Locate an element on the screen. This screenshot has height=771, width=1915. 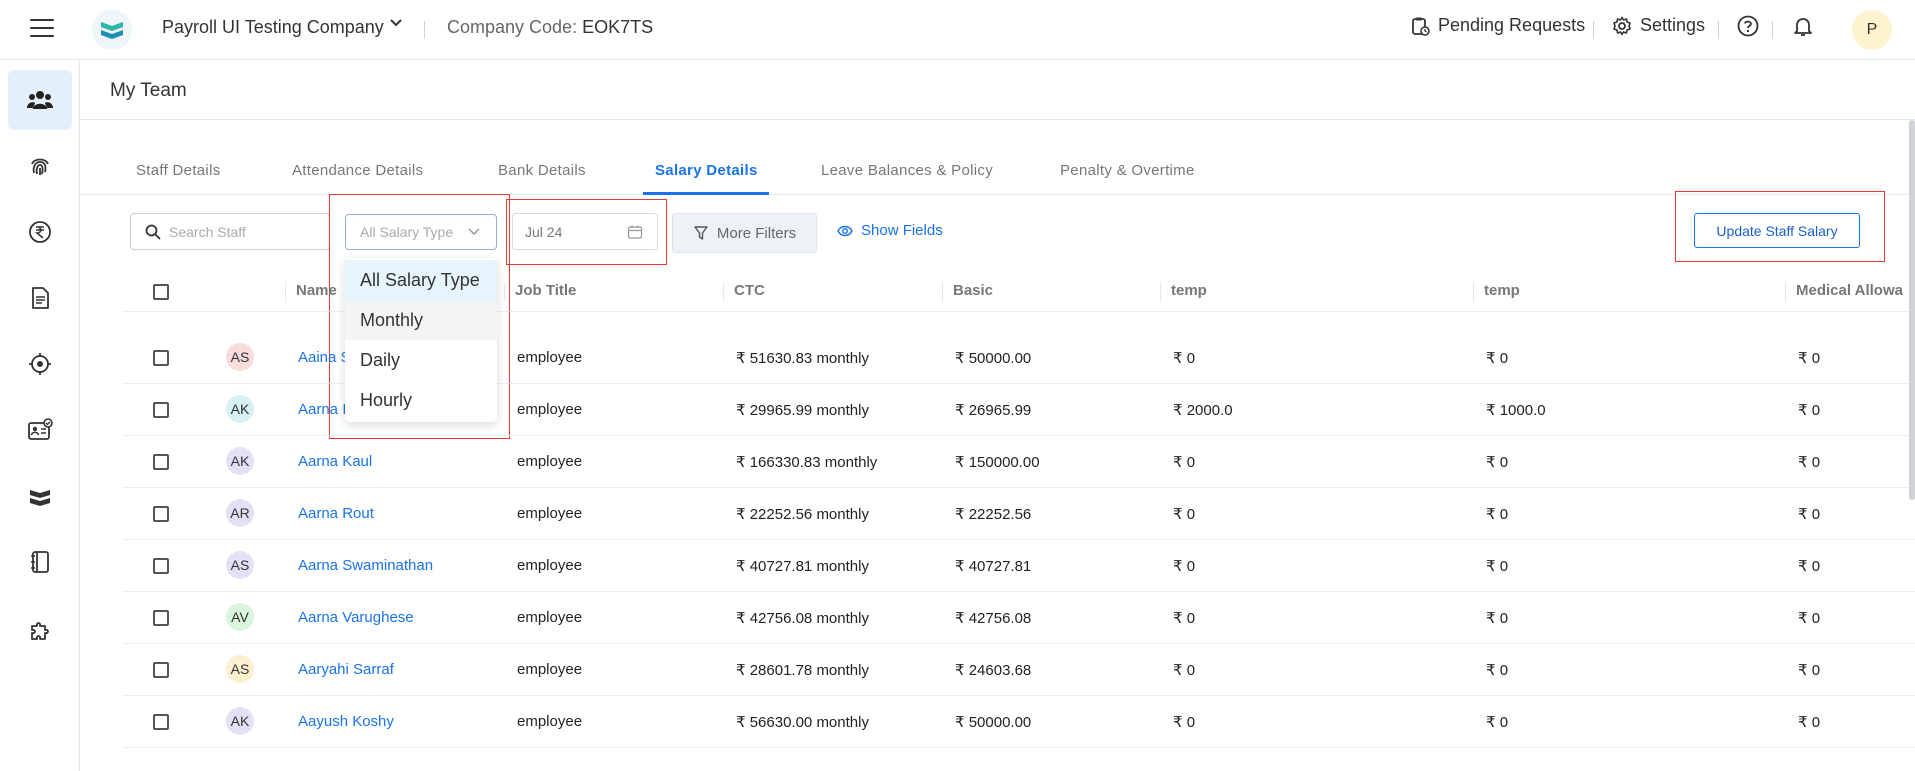
ctc-cell: ₹ 29965.99 monthly is located at coordinates (802, 410).